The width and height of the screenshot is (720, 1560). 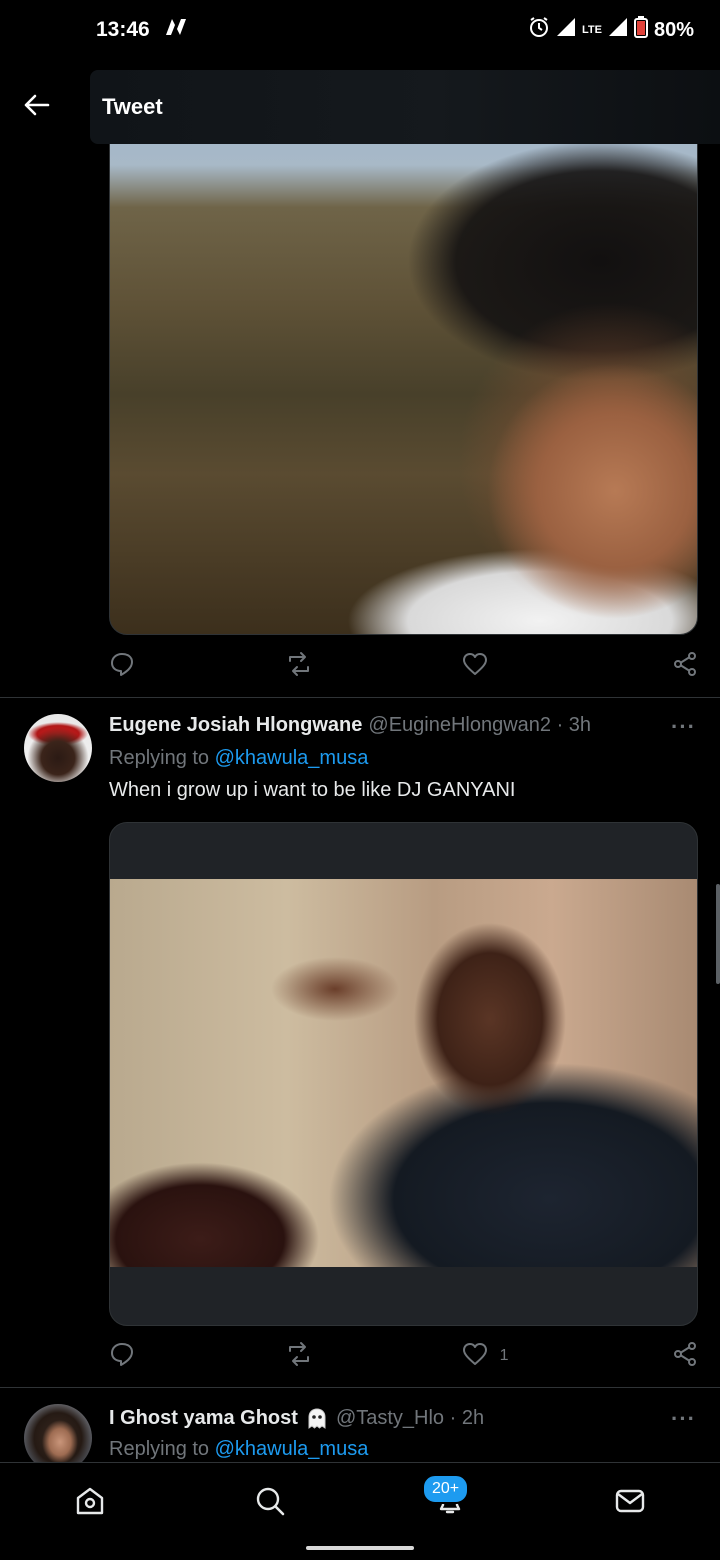 What do you see at coordinates (403, 1356) in the screenshot?
I see `tweet-actions-2: 1` at bounding box center [403, 1356].